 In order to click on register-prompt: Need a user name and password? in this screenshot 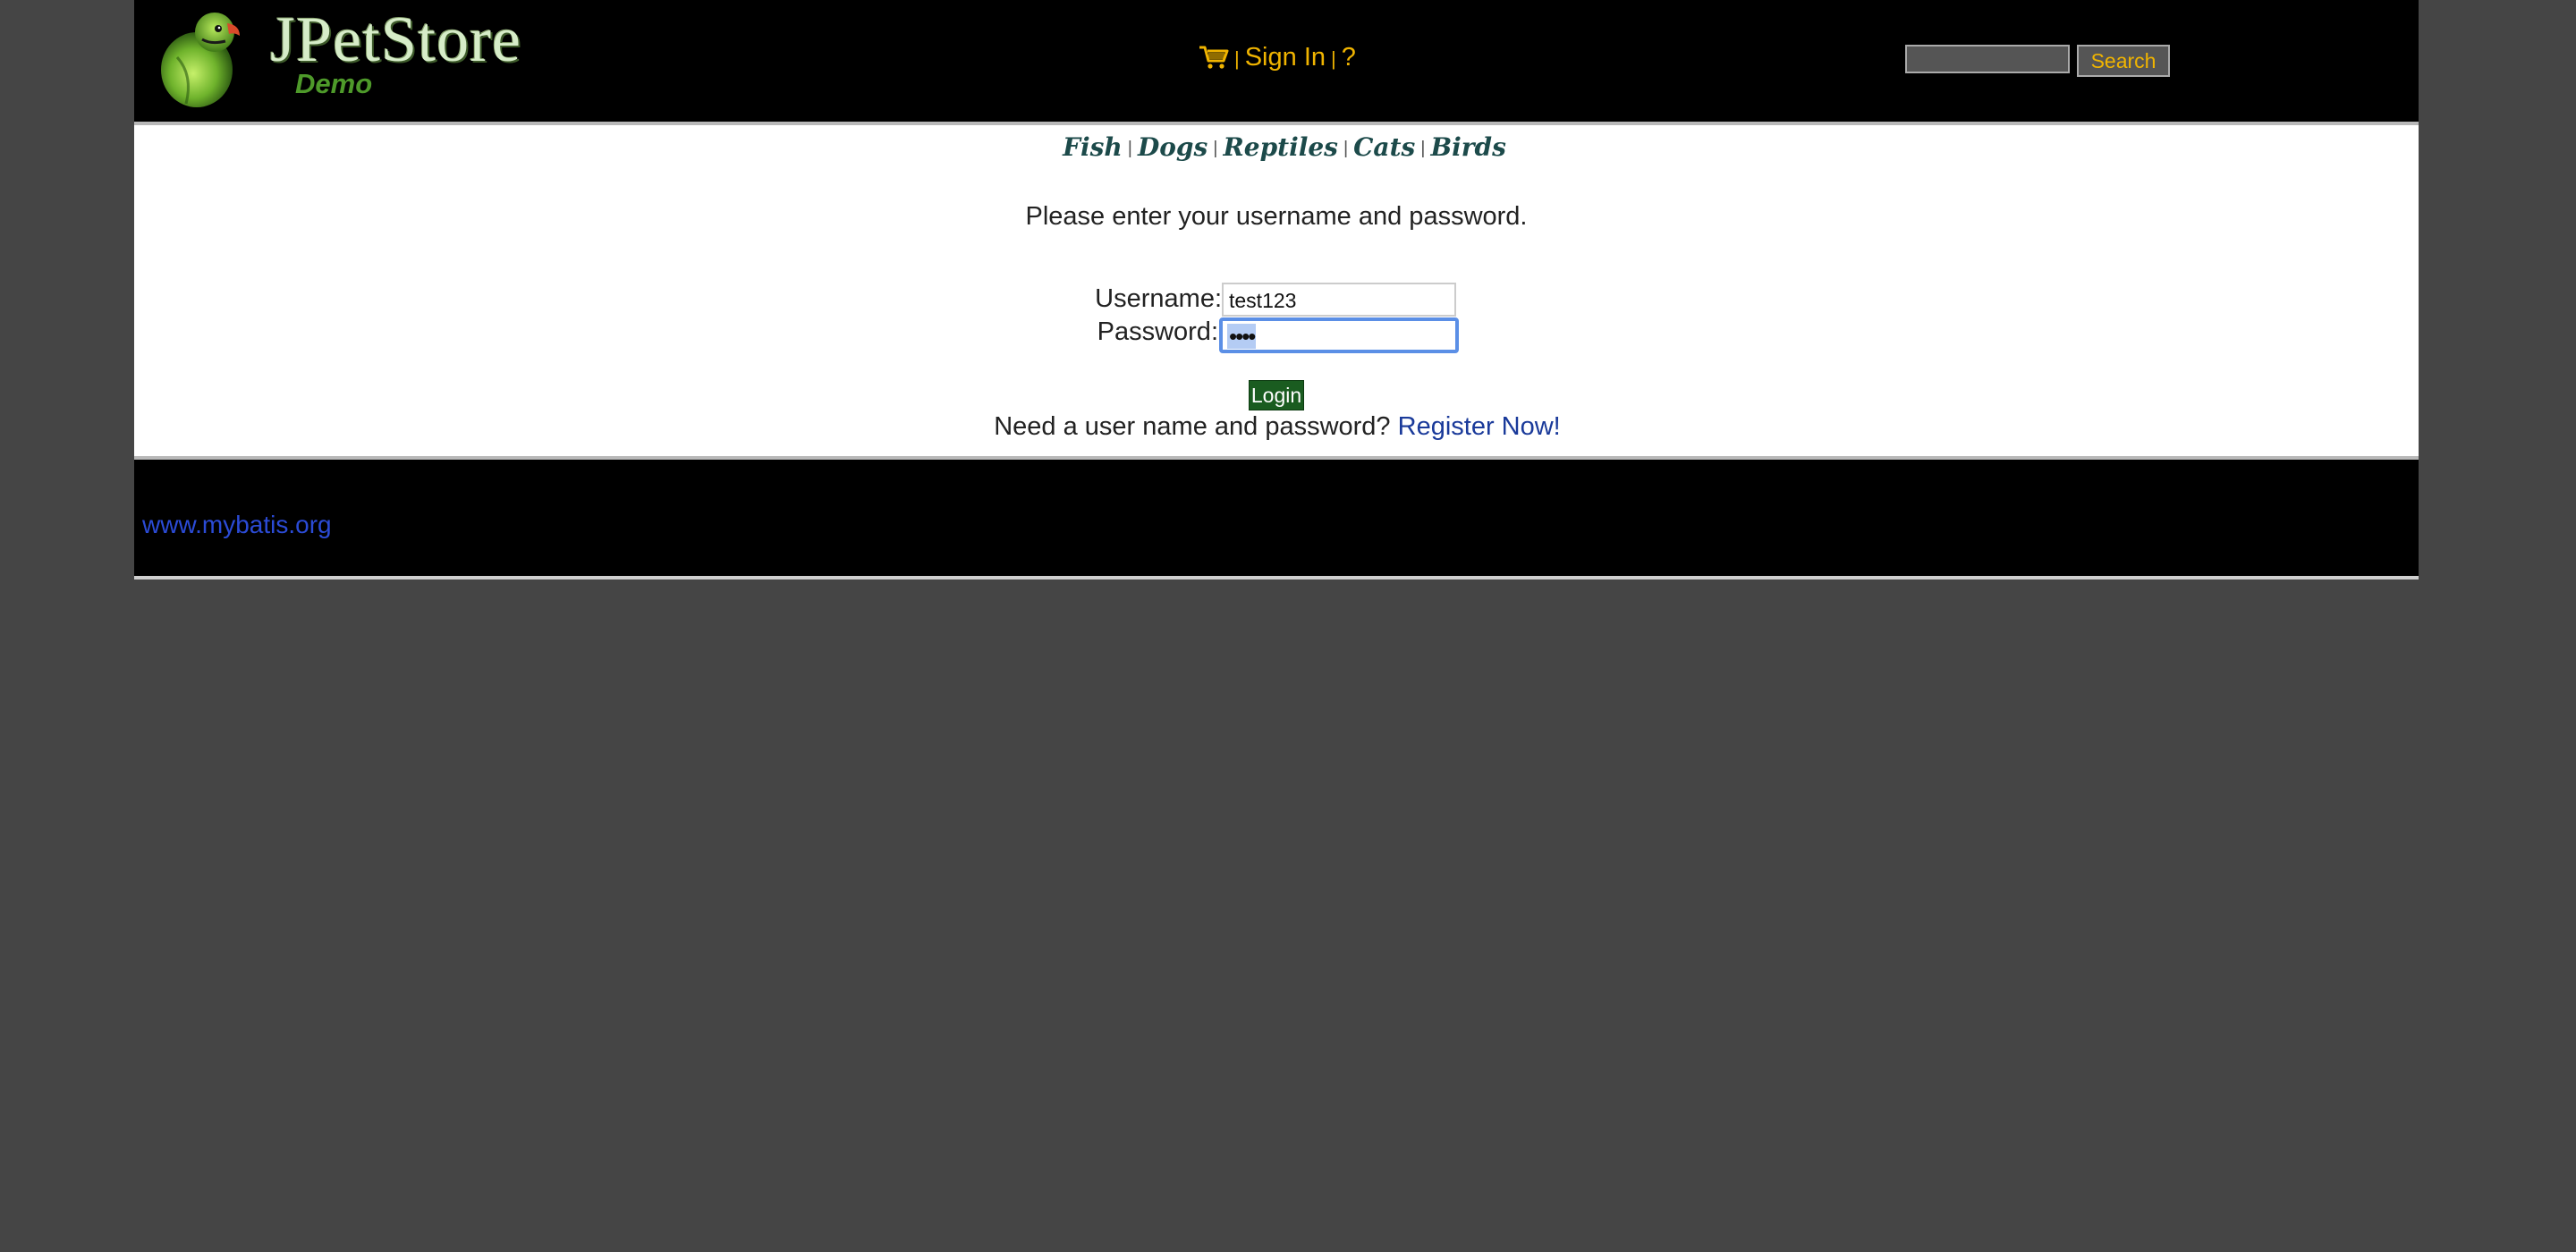, I will do `click(1192, 426)`.